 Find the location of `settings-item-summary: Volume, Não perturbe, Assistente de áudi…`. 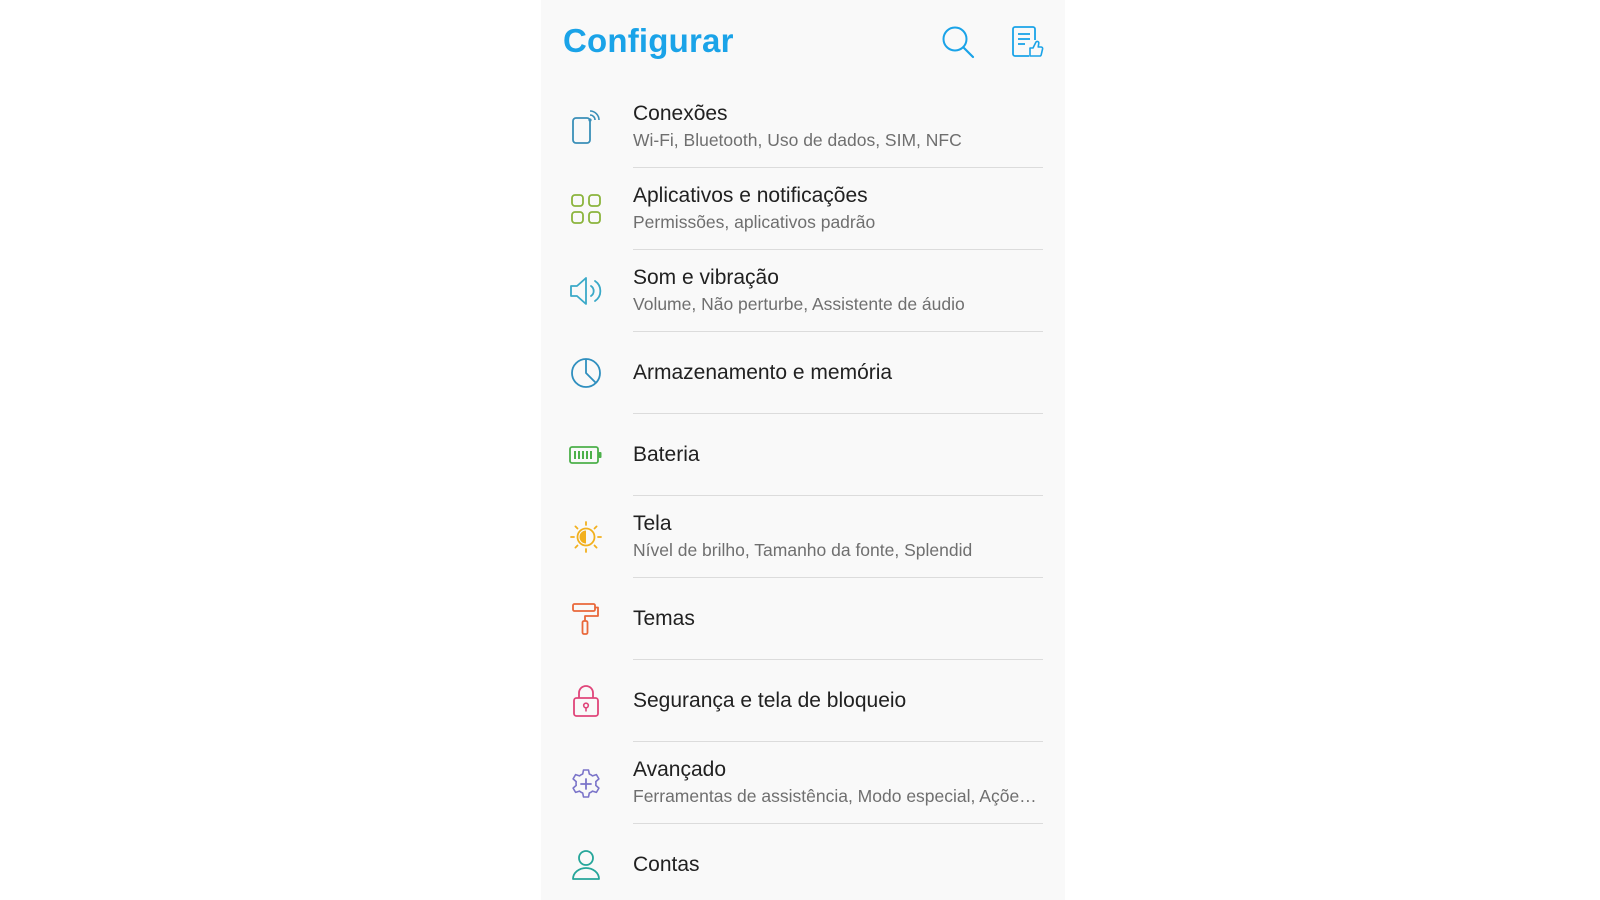

settings-item-summary: Volume, Não perturbe, Assistente de áudi… is located at coordinates (799, 304).